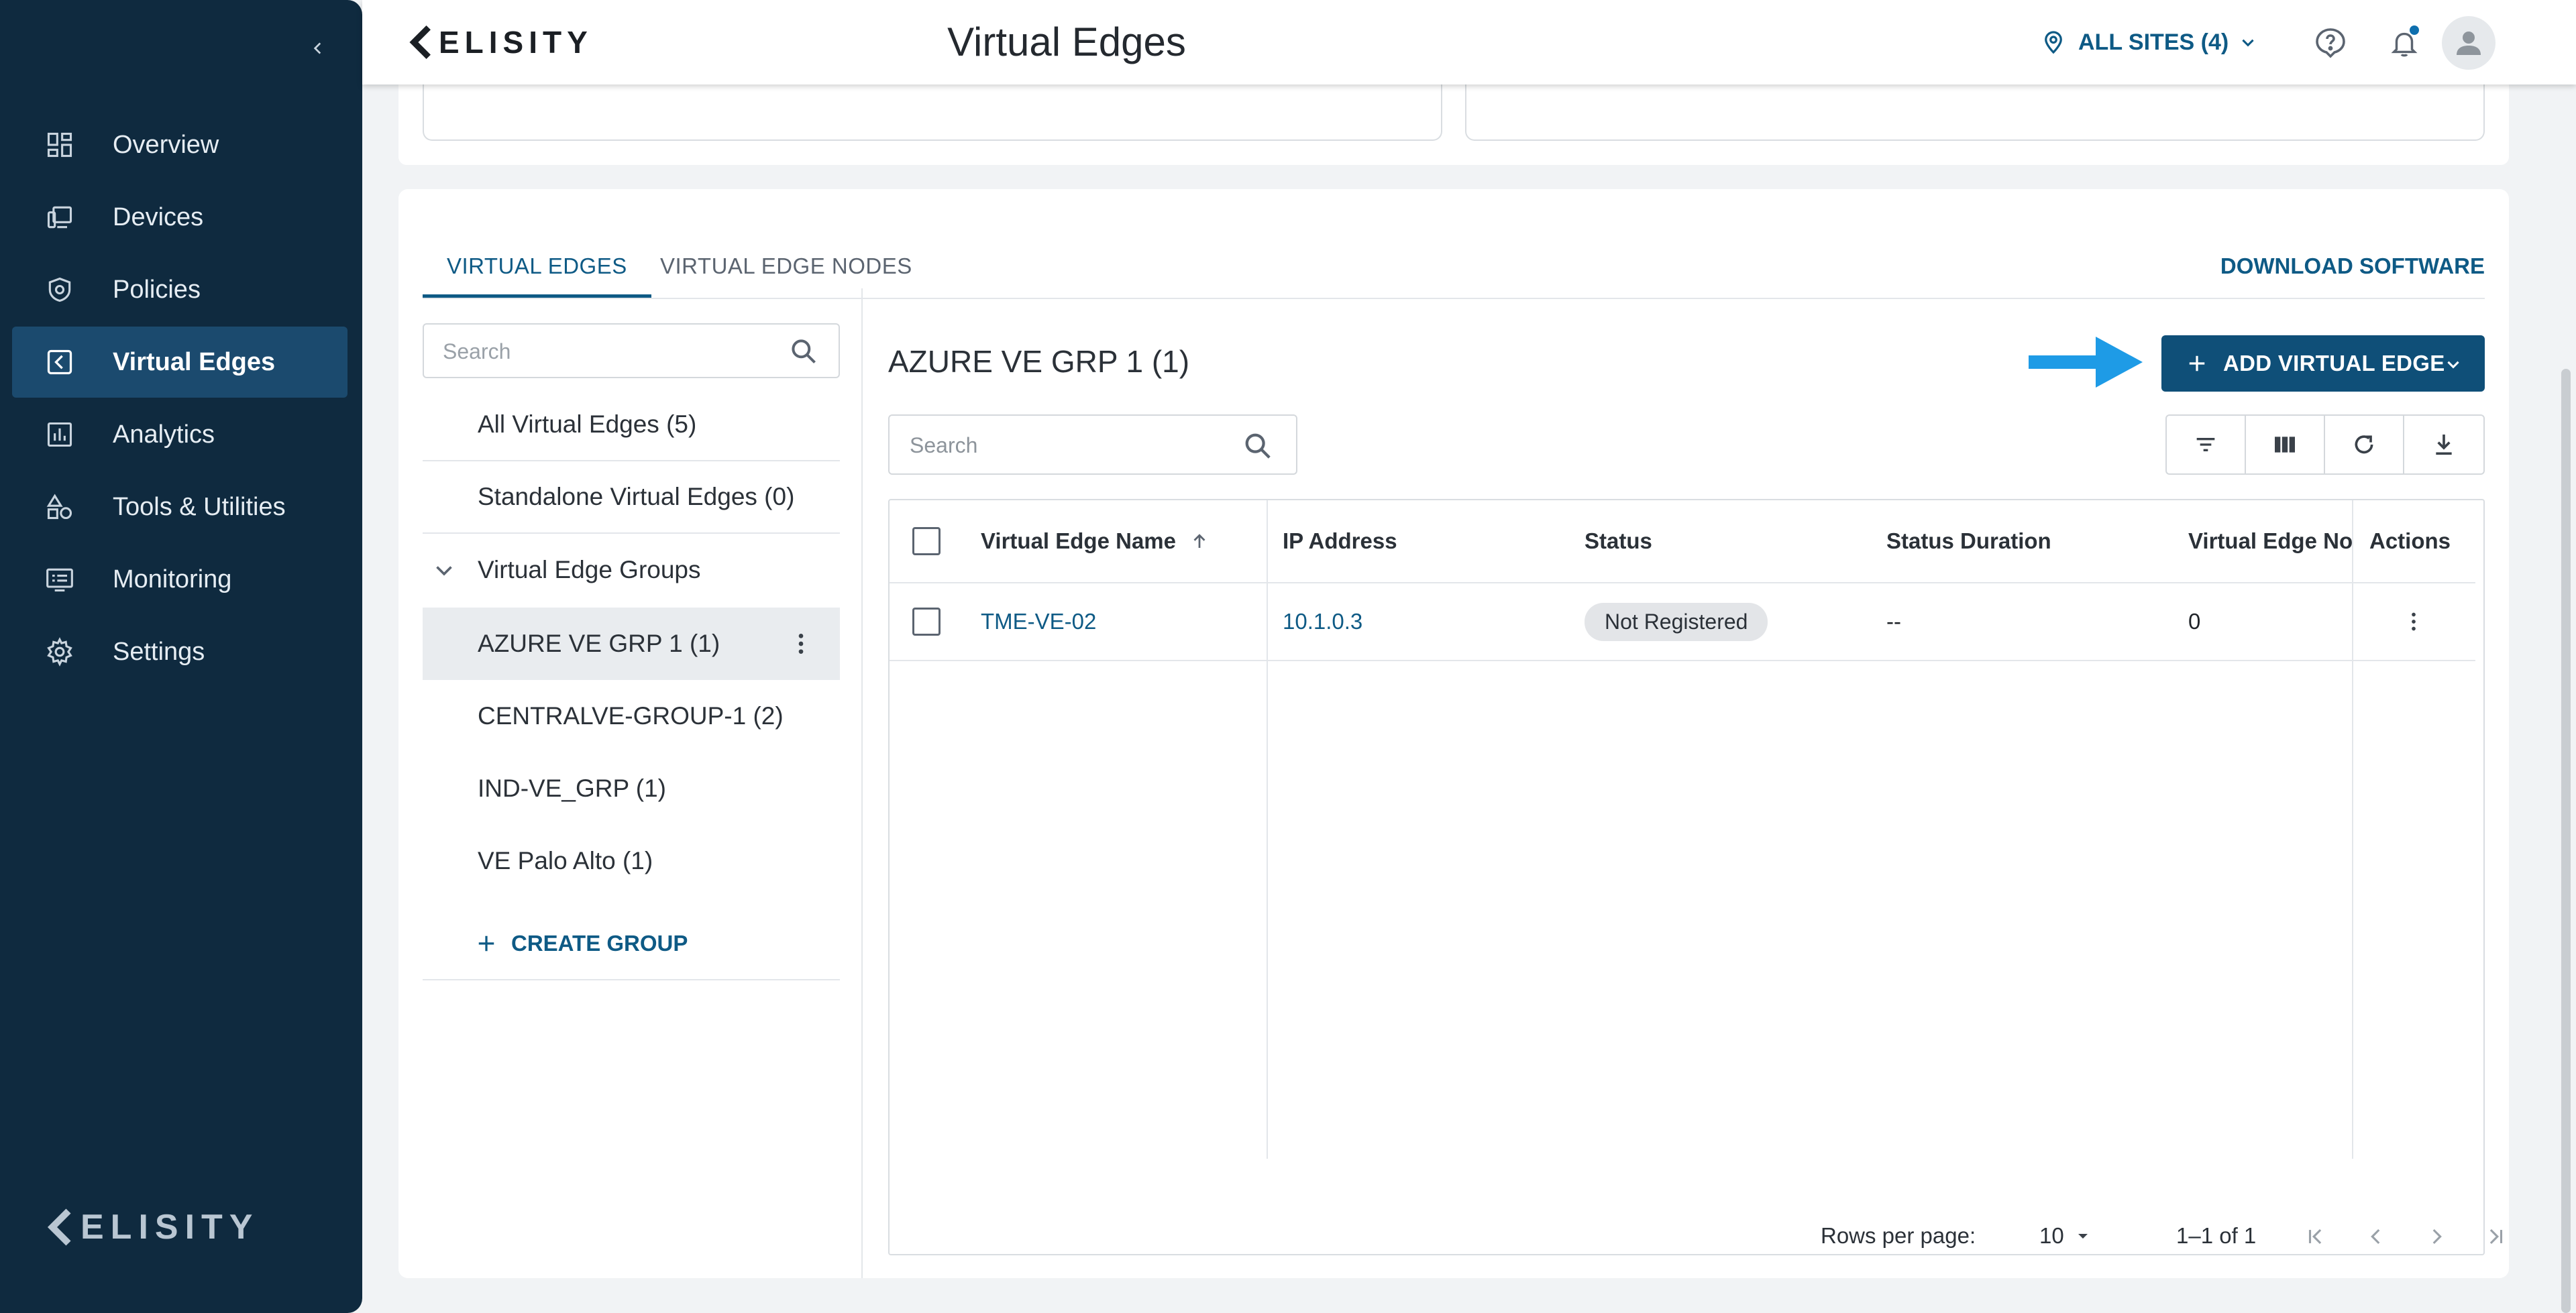  Describe the element at coordinates (587, 424) in the screenshot. I see `group-item-label: All Virtual Edges (5)` at that location.